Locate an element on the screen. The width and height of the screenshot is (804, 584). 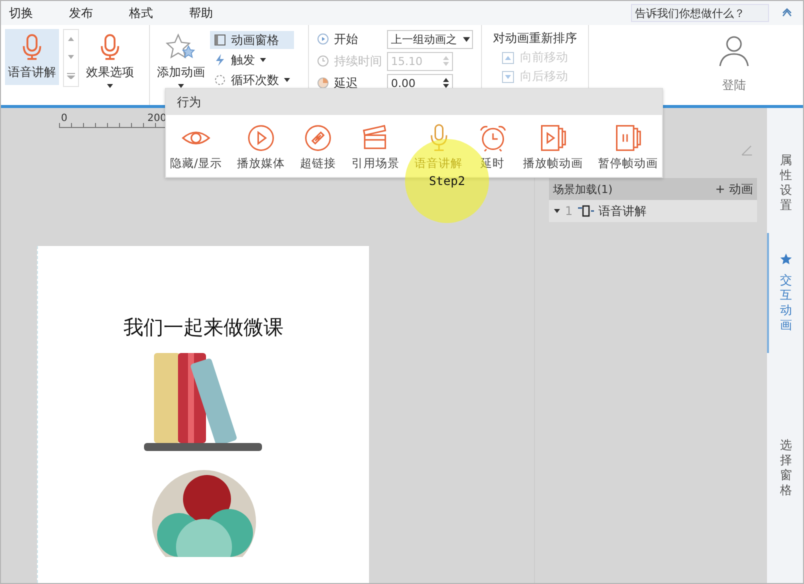
add-animation-link: + 动画 is located at coordinates (734, 189).